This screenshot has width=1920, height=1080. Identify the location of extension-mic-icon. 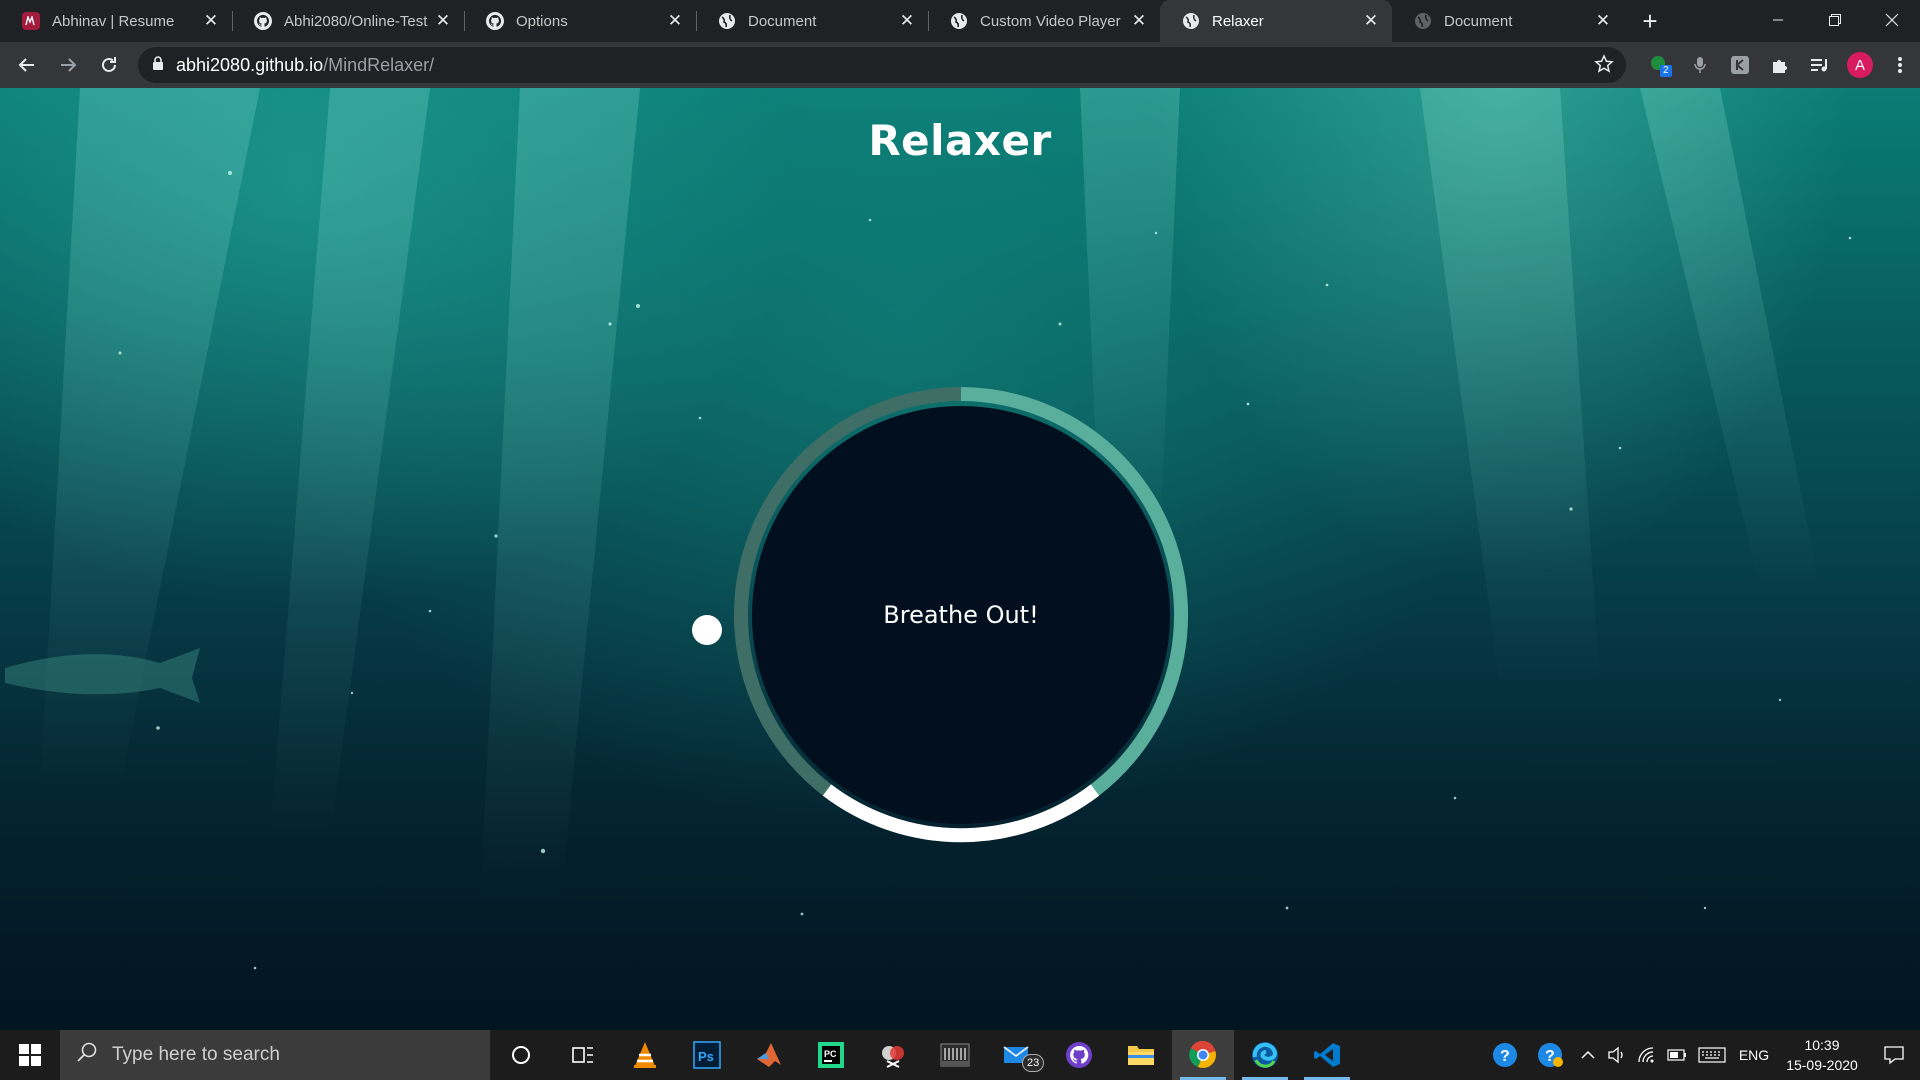
(1700, 65).